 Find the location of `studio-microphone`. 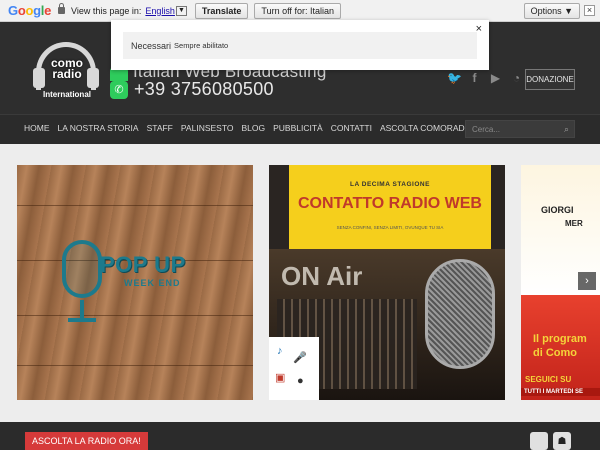

studio-microphone is located at coordinates (460, 314).